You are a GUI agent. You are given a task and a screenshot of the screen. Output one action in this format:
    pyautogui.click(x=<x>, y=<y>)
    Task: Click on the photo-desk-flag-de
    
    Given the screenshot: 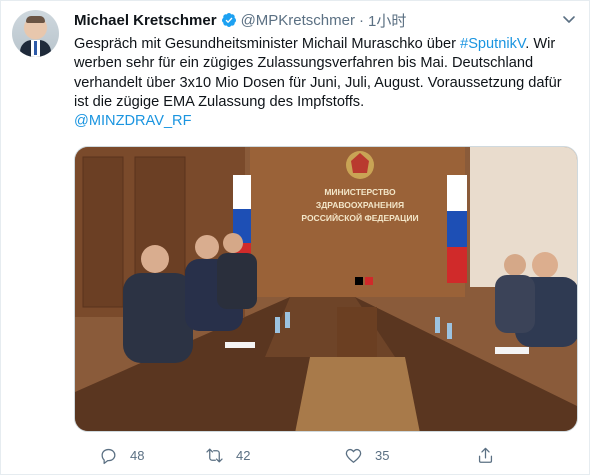 What is the action you would take?
    pyautogui.click(x=359, y=281)
    